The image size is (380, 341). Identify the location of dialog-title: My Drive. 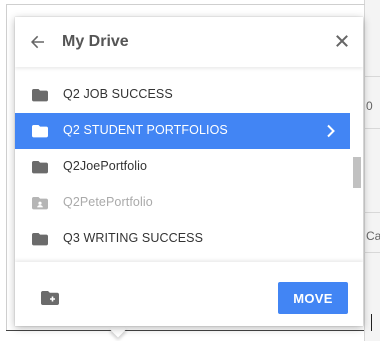
(95, 41).